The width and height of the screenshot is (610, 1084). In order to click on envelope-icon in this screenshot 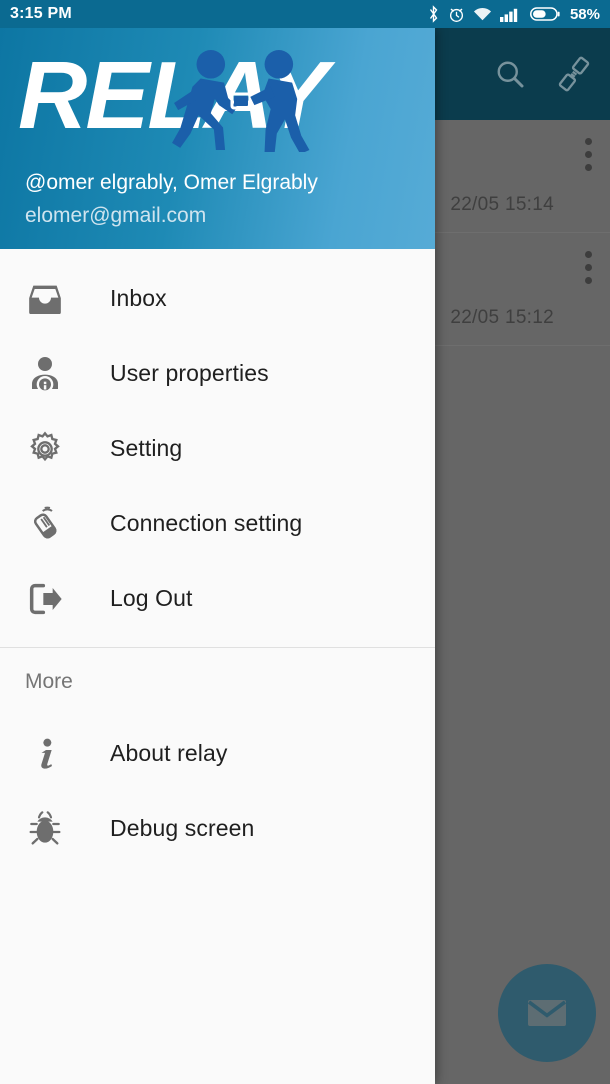, I will do `click(547, 1013)`.